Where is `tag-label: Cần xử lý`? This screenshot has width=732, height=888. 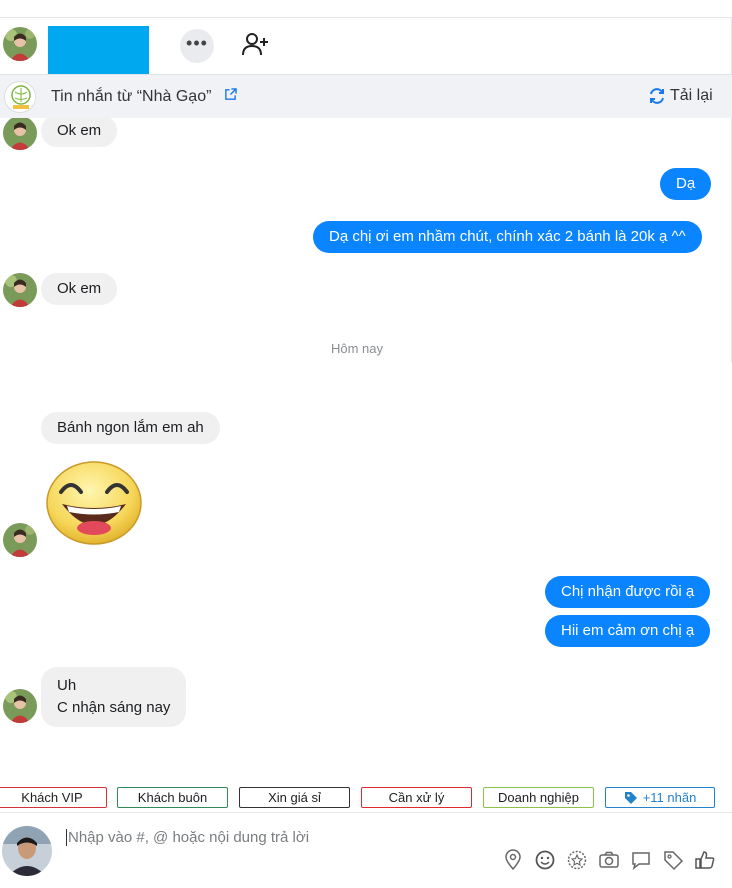
tag-label: Cần xử lý is located at coordinates (416, 797).